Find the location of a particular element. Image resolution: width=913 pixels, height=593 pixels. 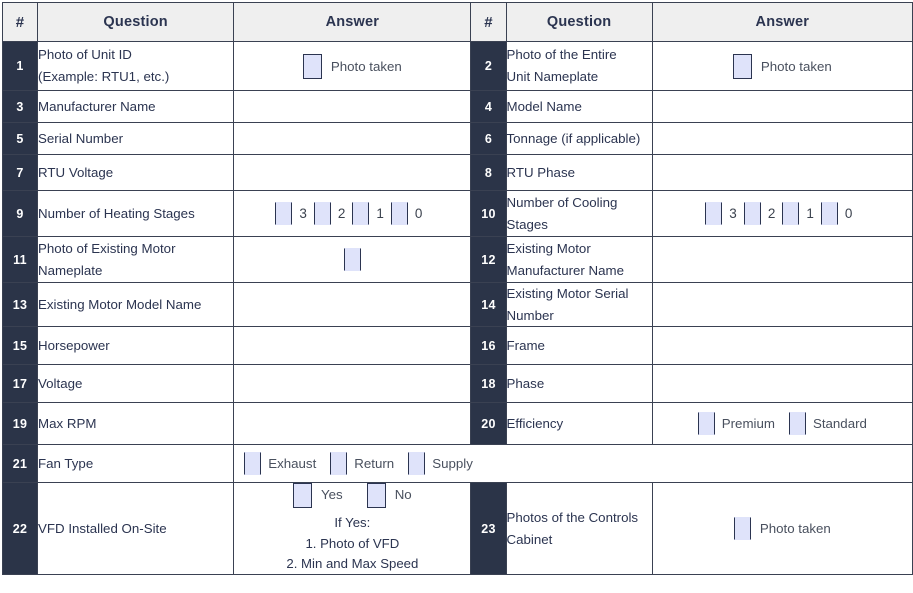

question-cell-15: Horsepower is located at coordinates (136, 346).